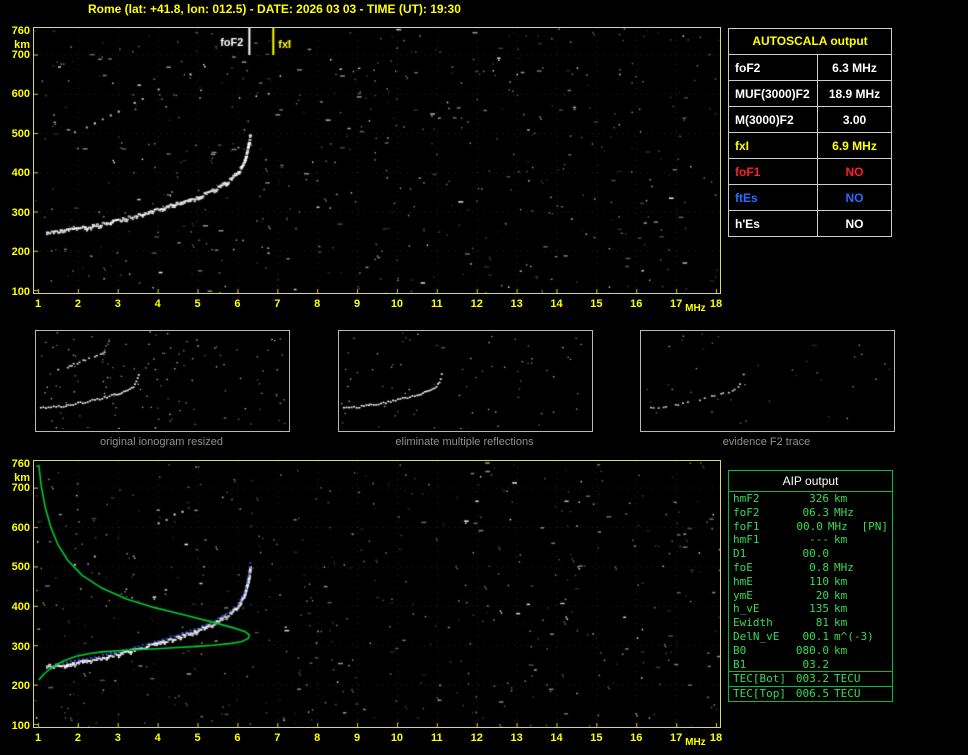 The height and width of the screenshot is (755, 968). What do you see at coordinates (773, 171) in the screenshot?
I see `autoscala-row-label: foF1` at bounding box center [773, 171].